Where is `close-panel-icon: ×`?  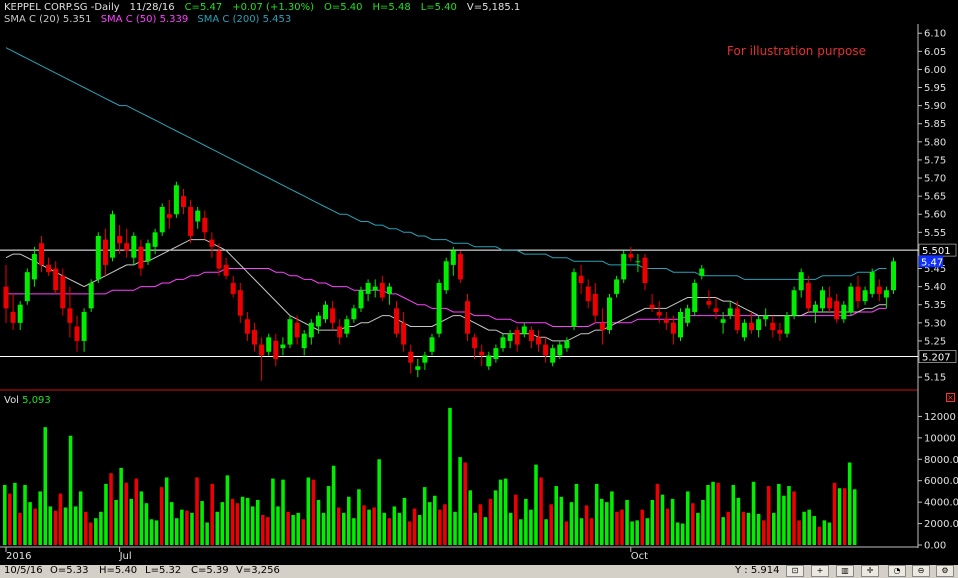 close-panel-icon: × is located at coordinates (950, 397).